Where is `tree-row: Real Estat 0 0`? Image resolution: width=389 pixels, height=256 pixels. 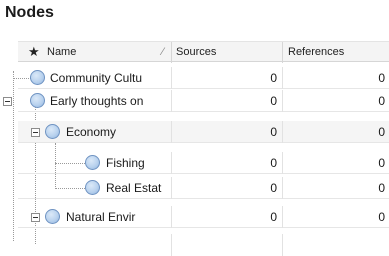 tree-row: Real Estat 0 0 is located at coordinates (203, 188).